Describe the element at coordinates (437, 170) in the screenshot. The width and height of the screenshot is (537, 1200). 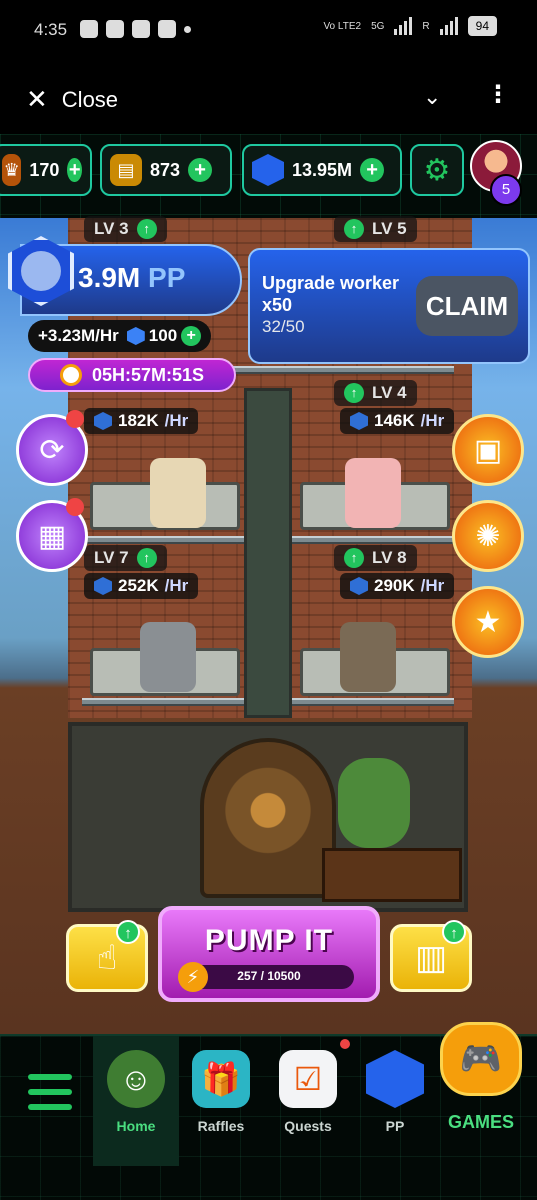
I see `settings-button: ⚙` at that location.